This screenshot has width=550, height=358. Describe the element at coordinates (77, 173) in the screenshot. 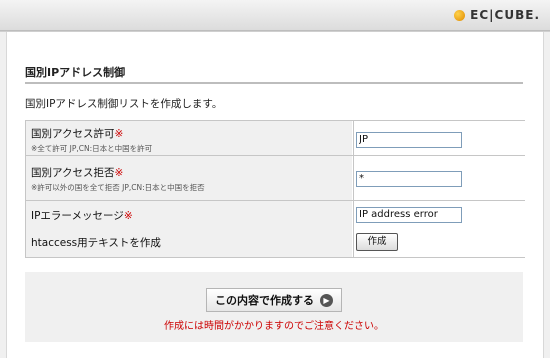

I see `deny-countries-label: 国別アクセス拒否※` at that location.